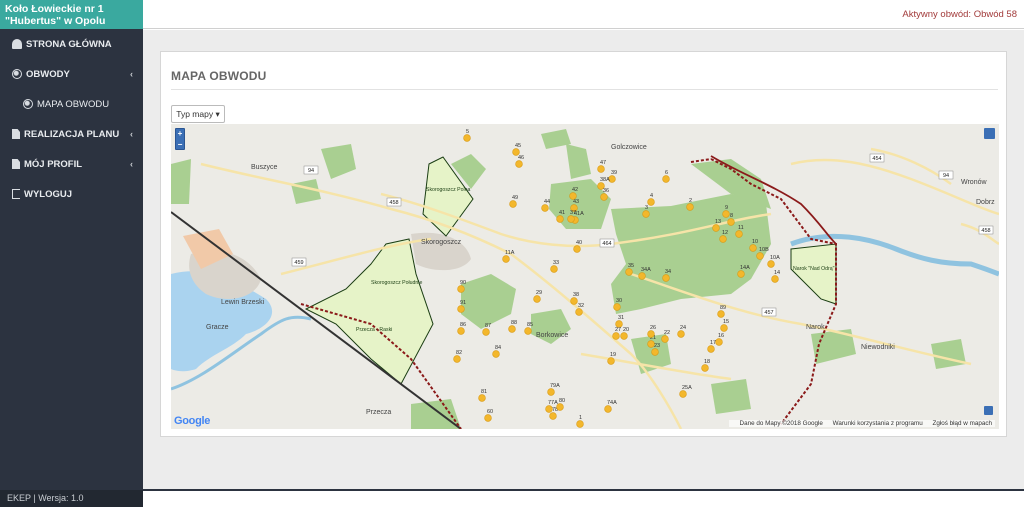 The height and width of the screenshot is (507, 1024). What do you see at coordinates (962, 423) in the screenshot?
I see `map-report-link: Zgłoś błąd w mapach` at bounding box center [962, 423].